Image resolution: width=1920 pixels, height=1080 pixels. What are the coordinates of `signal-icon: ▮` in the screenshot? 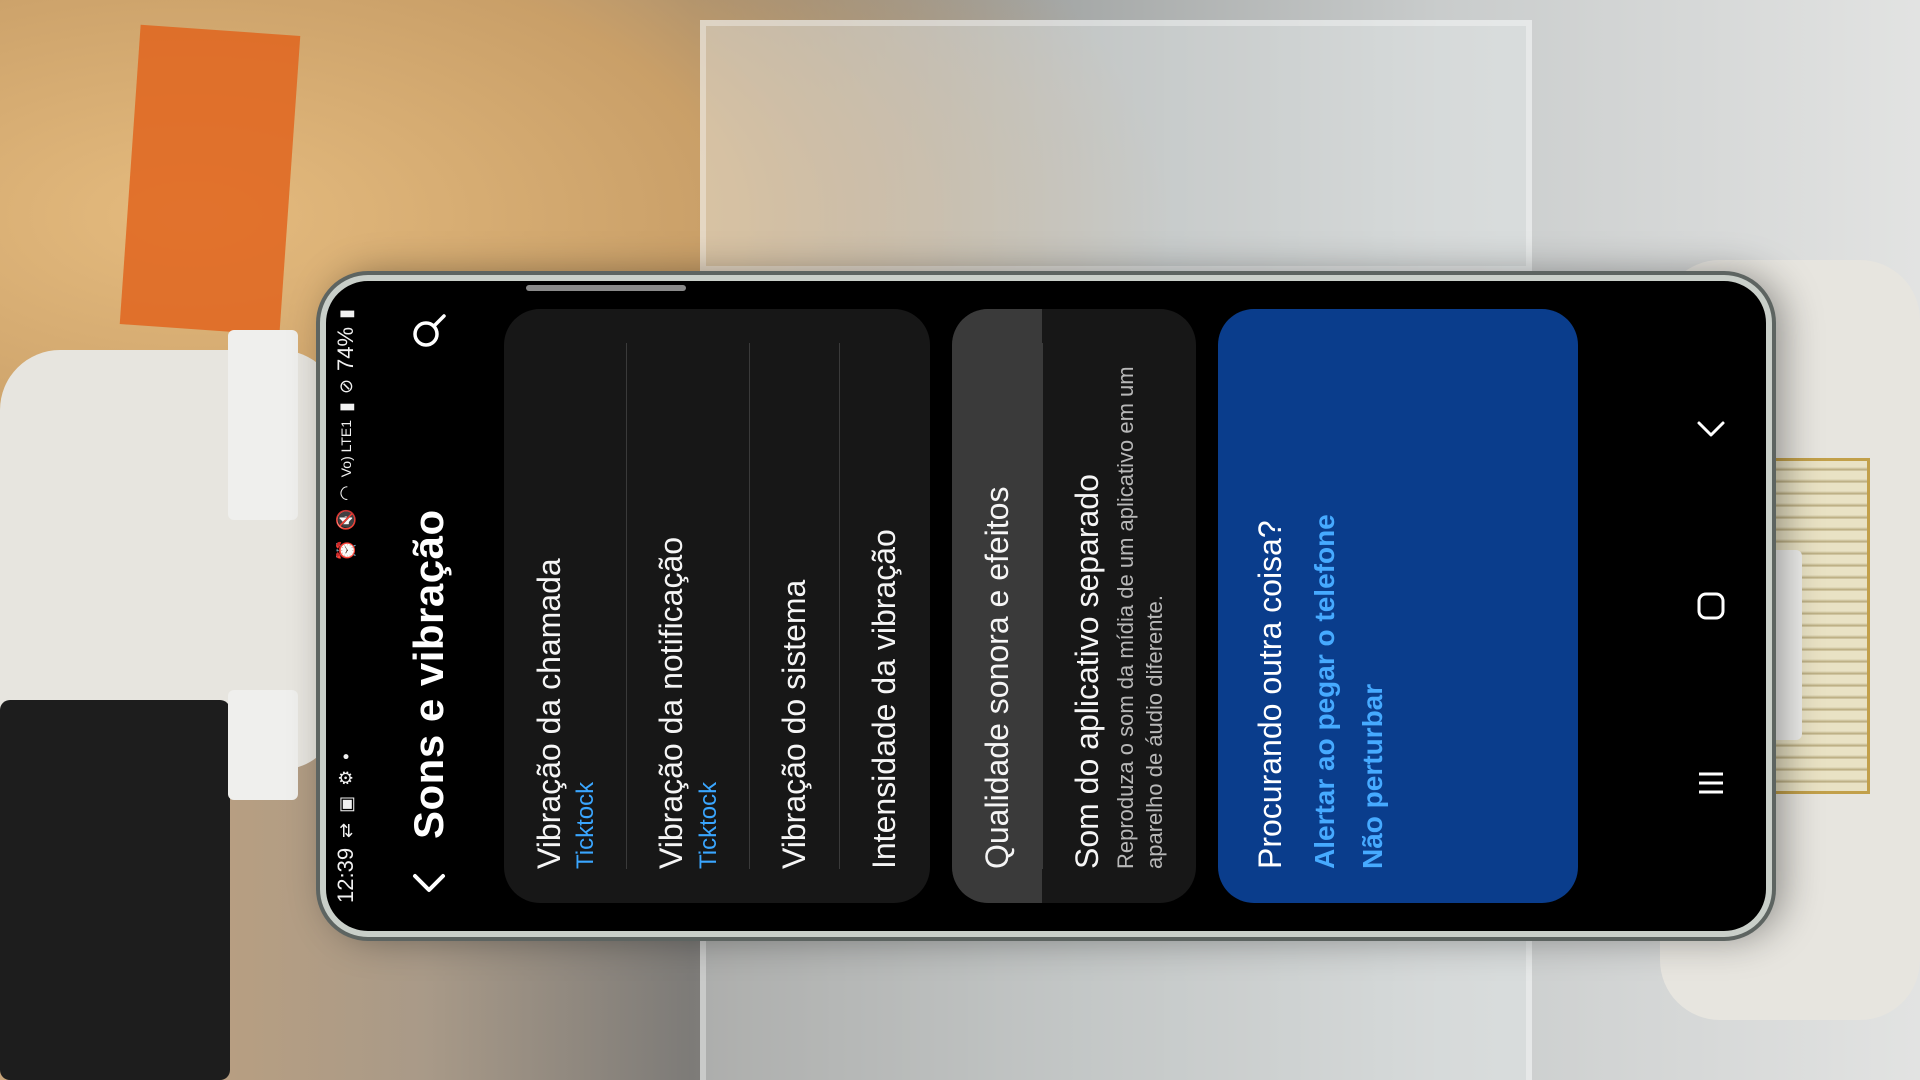 It's located at (346, 407).